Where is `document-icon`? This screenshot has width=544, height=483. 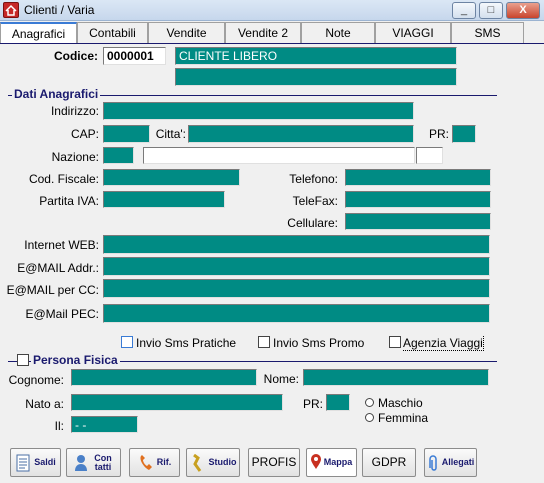
document-icon is located at coordinates (23, 463).